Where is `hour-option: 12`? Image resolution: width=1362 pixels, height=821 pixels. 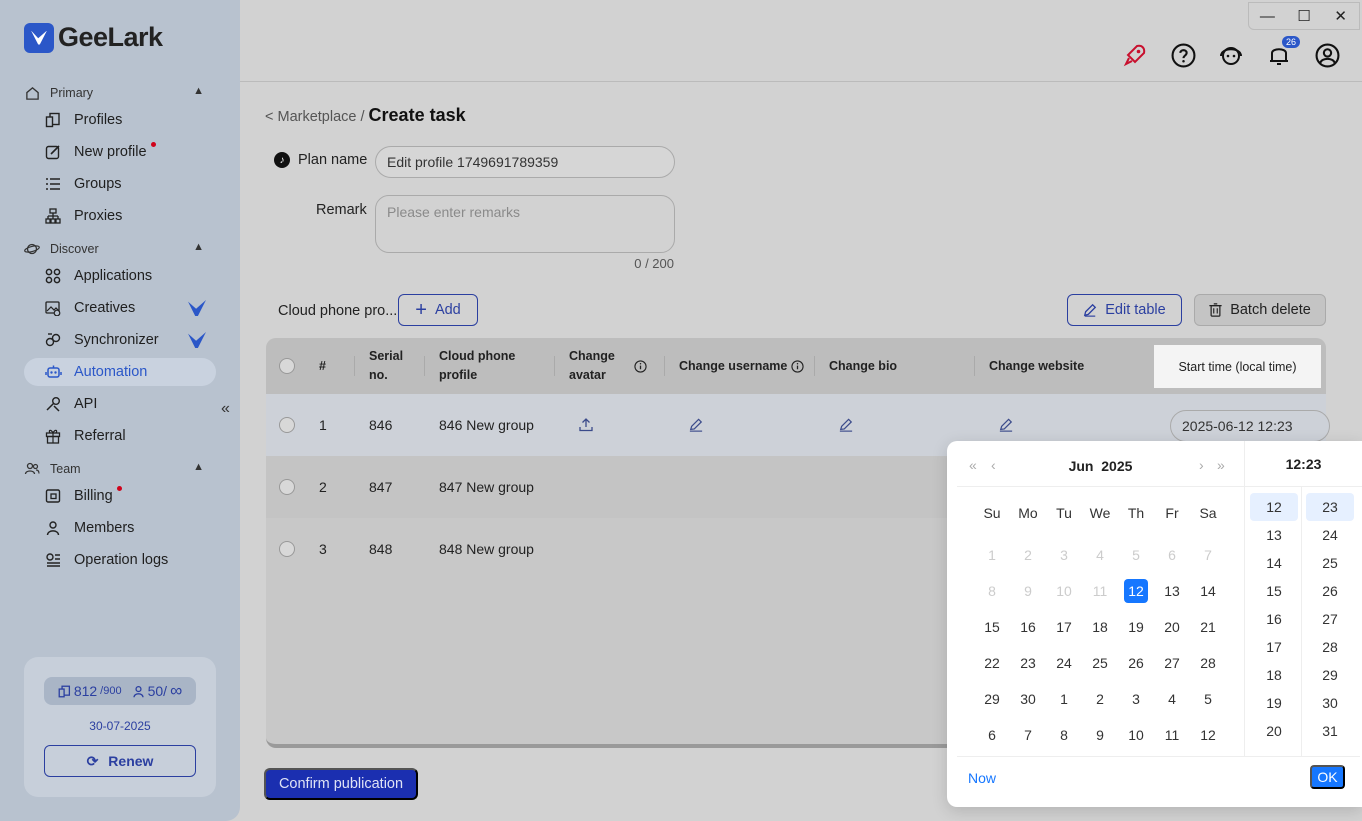 hour-option: 12 is located at coordinates (1274, 507).